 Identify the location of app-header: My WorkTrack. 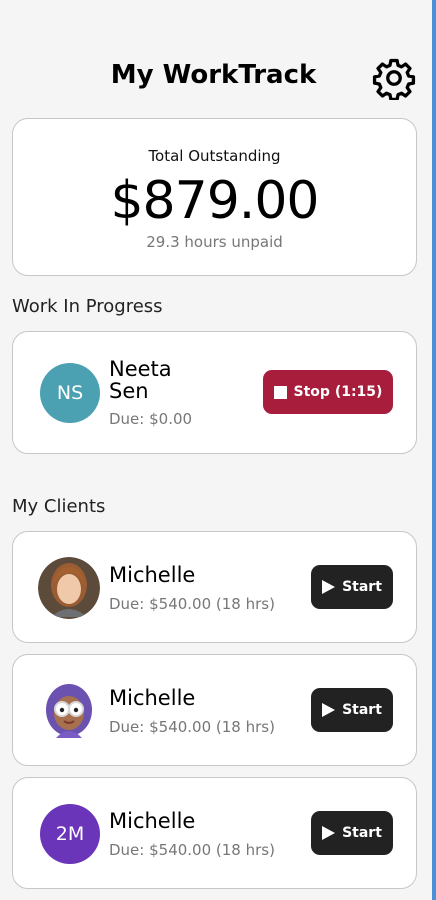
(216, 78).